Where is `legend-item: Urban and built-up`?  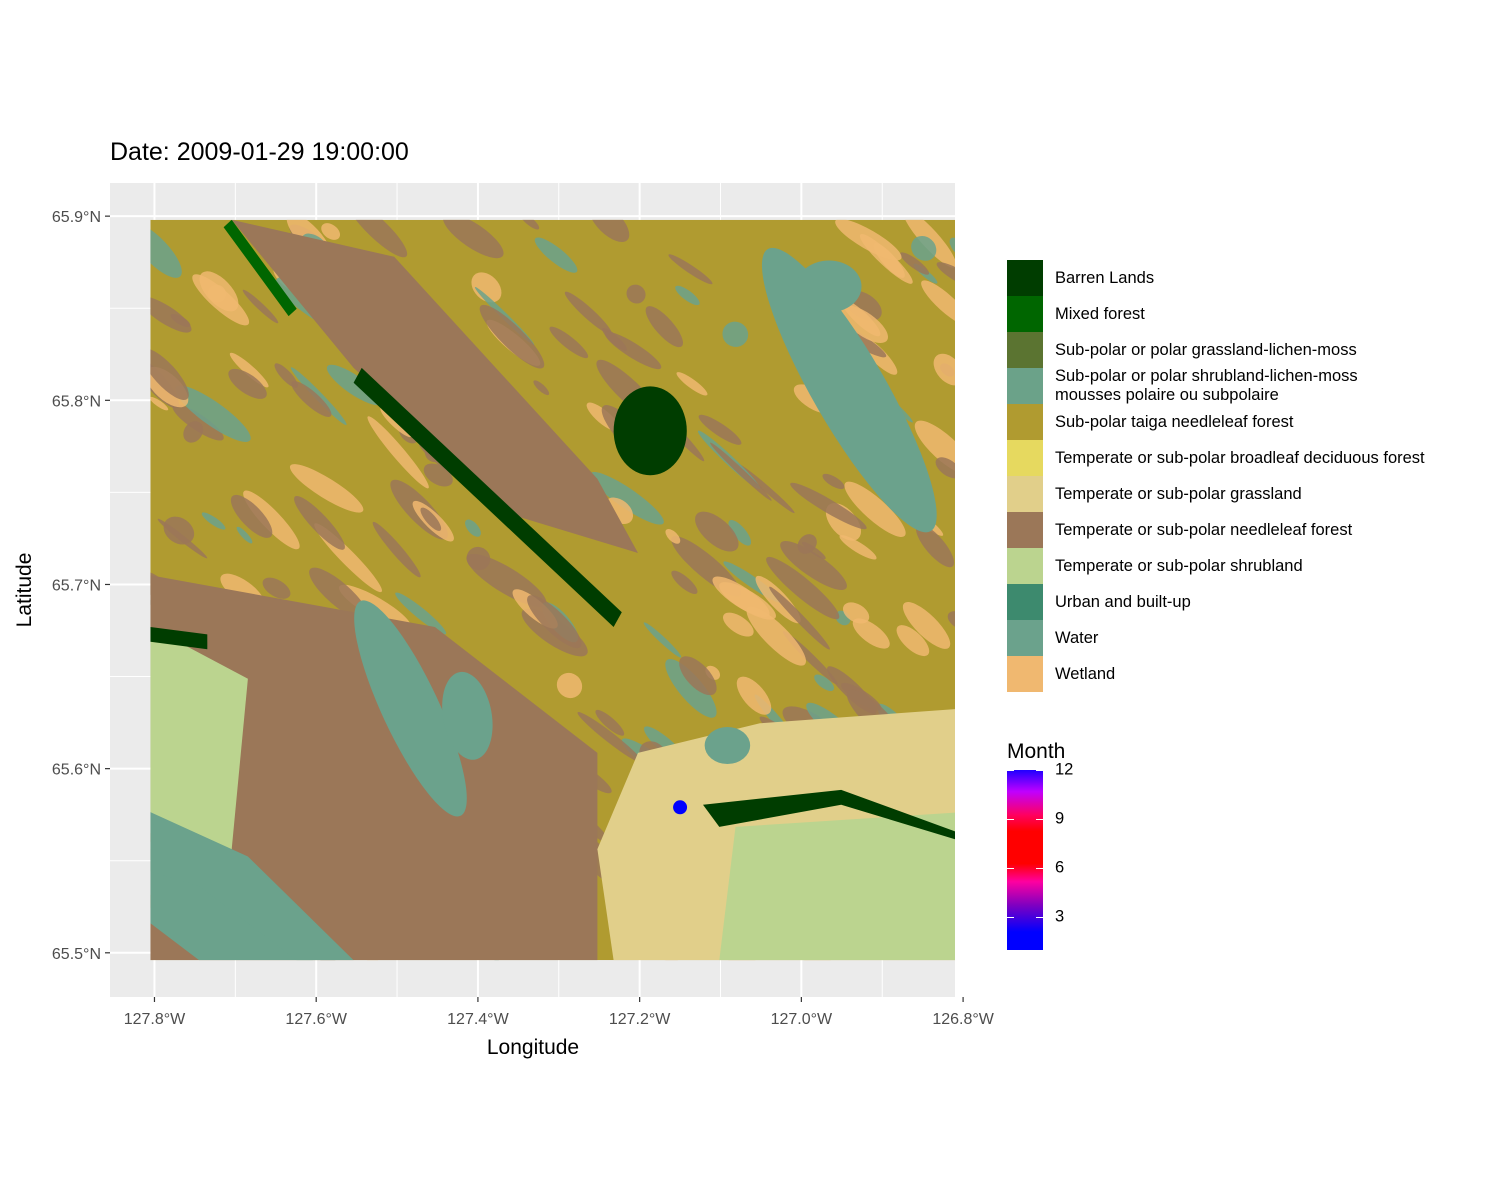
legend-item: Urban and built-up is located at coordinates (1247, 602).